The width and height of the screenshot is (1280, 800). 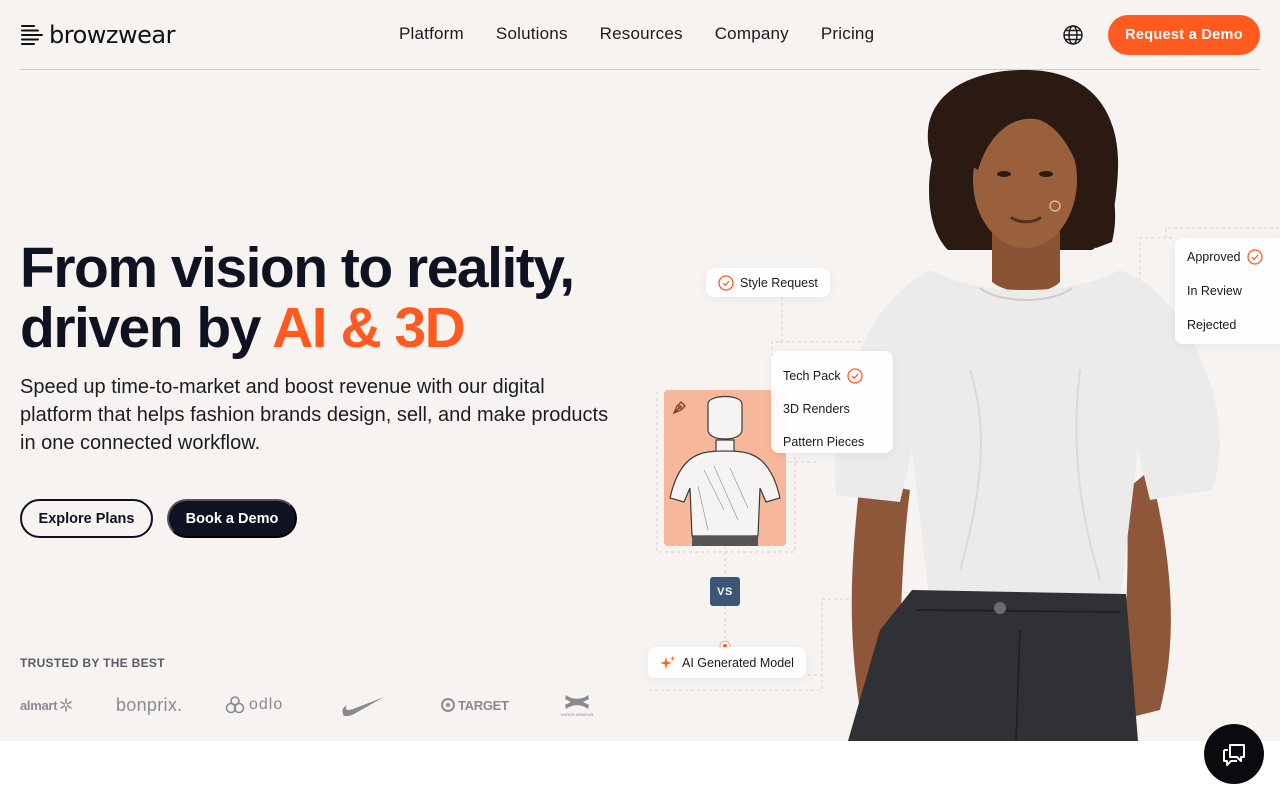 I want to click on vs-badge: VS, so click(x=725, y=591).